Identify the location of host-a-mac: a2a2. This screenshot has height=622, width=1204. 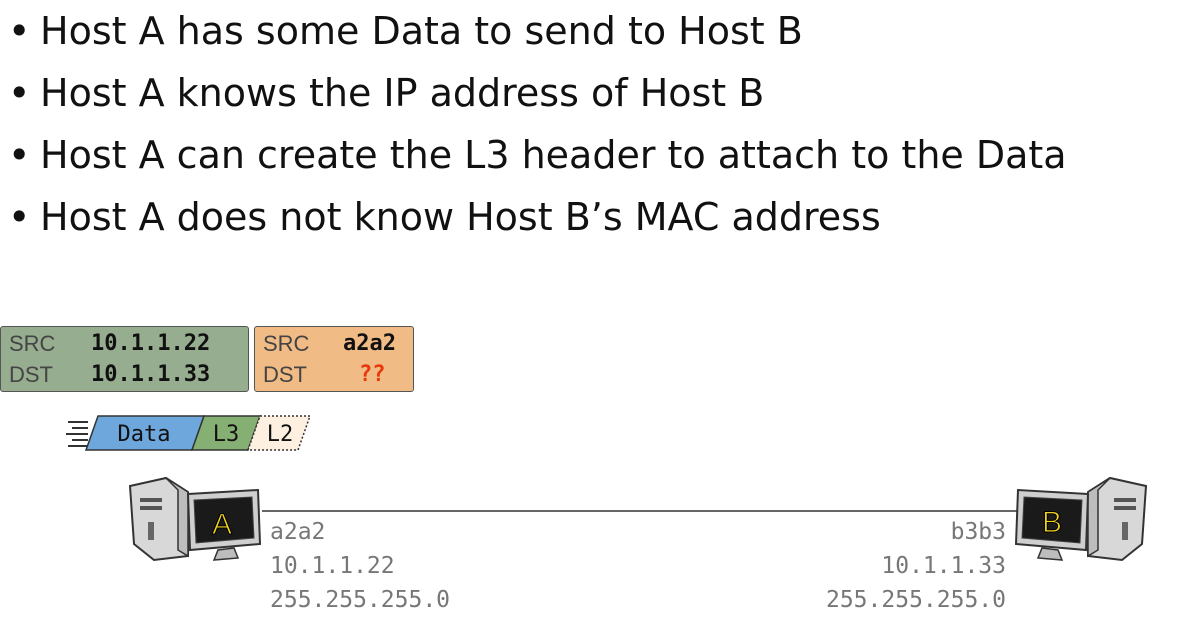
(298, 532).